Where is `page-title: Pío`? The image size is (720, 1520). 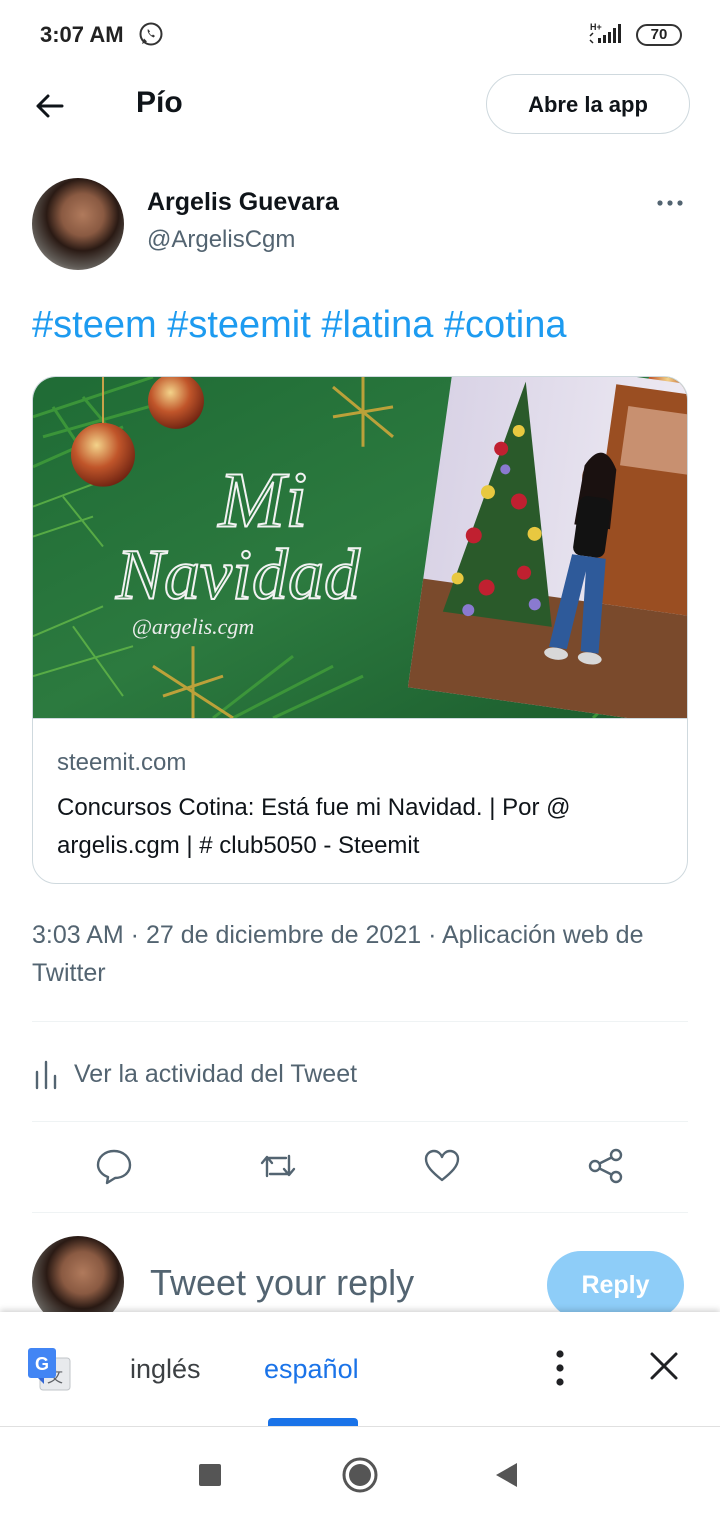
page-title: Pío is located at coordinates (159, 102).